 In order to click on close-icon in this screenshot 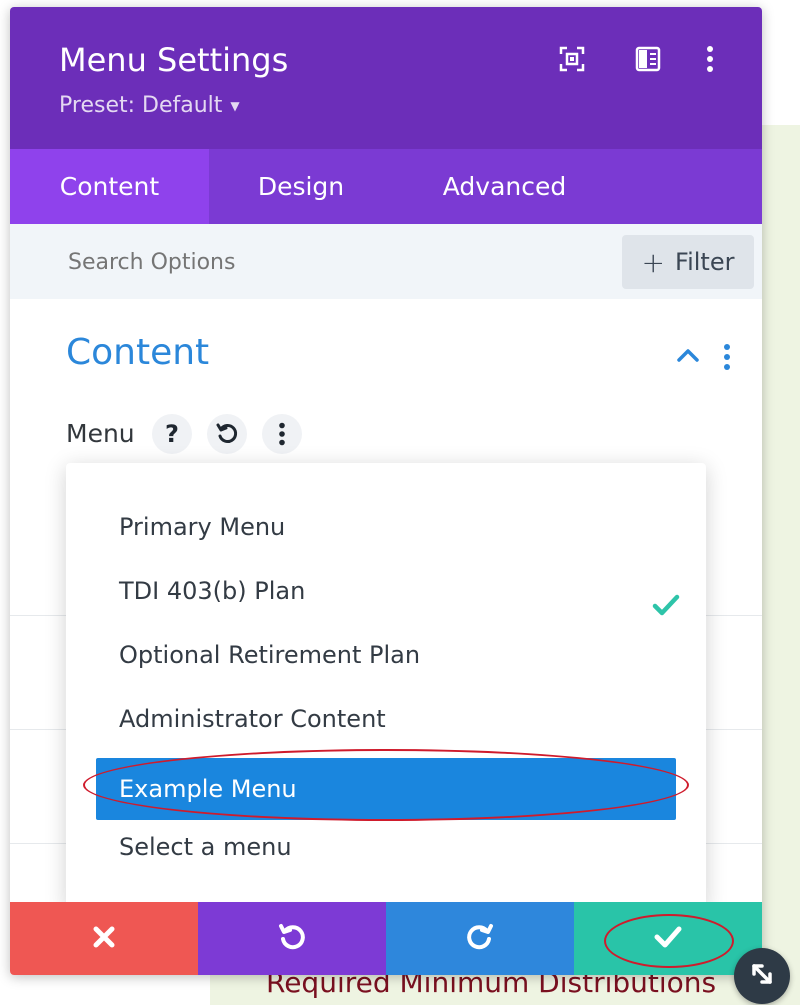, I will do `click(104, 939)`.